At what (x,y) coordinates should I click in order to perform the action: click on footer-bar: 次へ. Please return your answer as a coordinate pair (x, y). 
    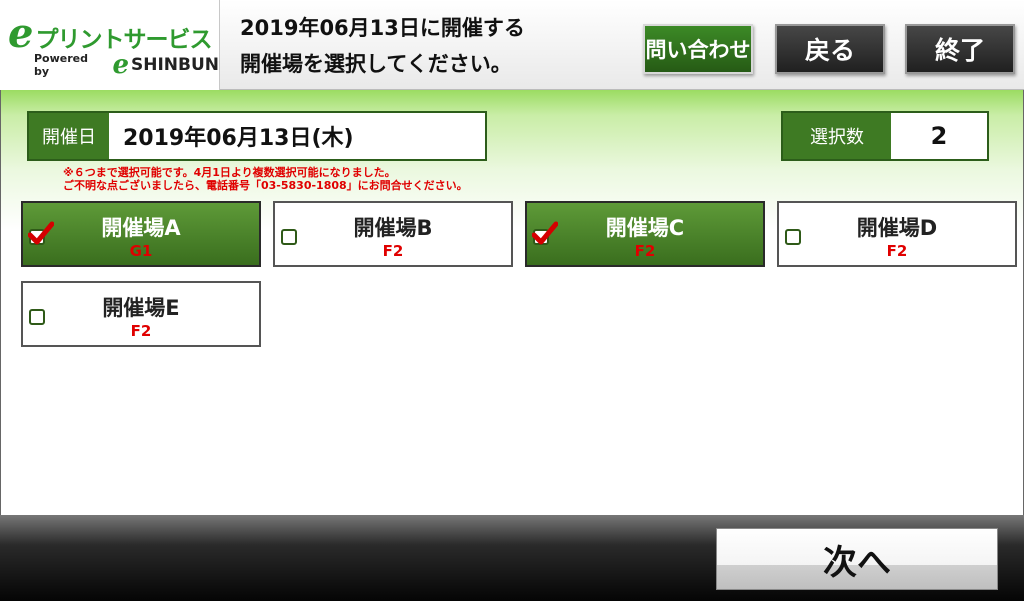
    Looking at the image, I should click on (512, 558).